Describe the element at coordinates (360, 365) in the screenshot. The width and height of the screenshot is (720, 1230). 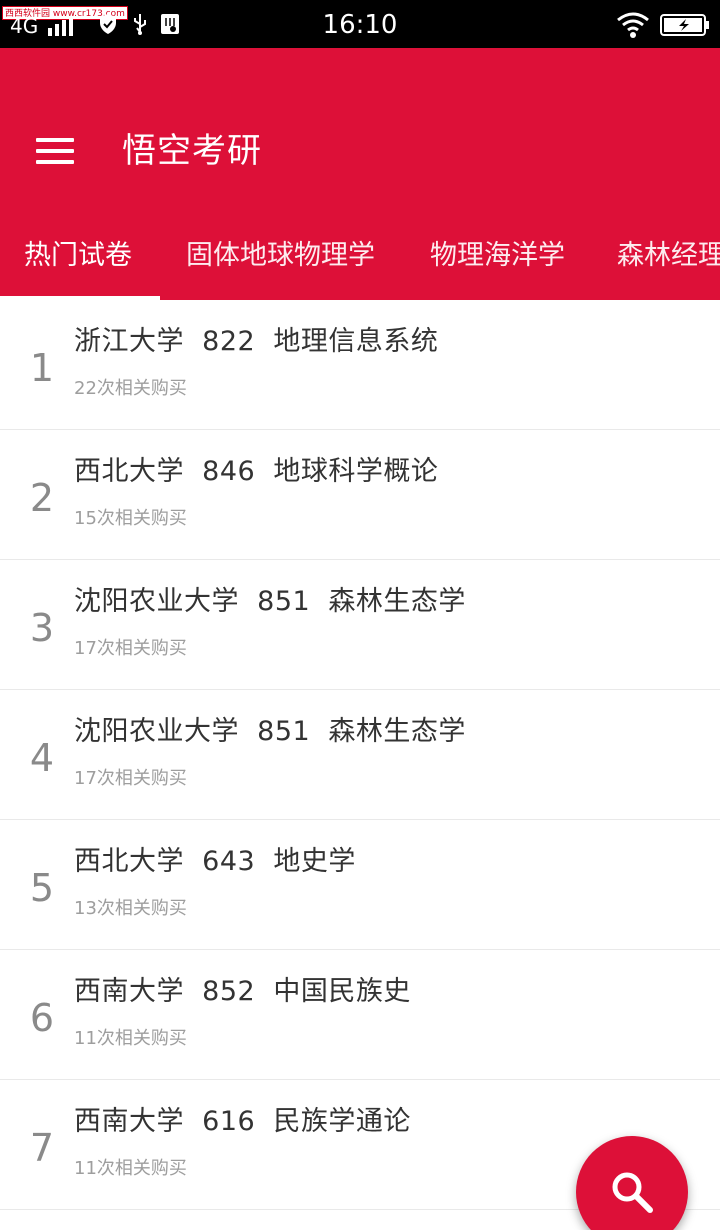
I see `list-item: 1 浙江大学 822 地理信息系统 22次相关购买` at that location.